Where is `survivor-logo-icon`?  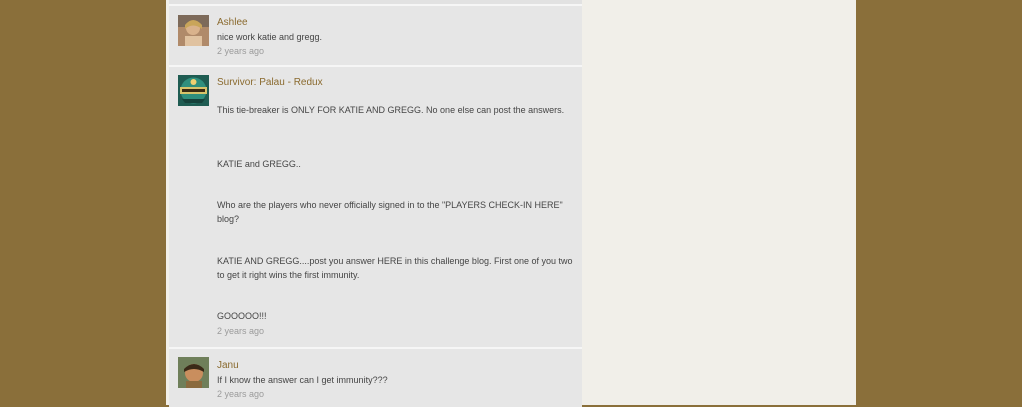 survivor-logo-icon is located at coordinates (193, 90).